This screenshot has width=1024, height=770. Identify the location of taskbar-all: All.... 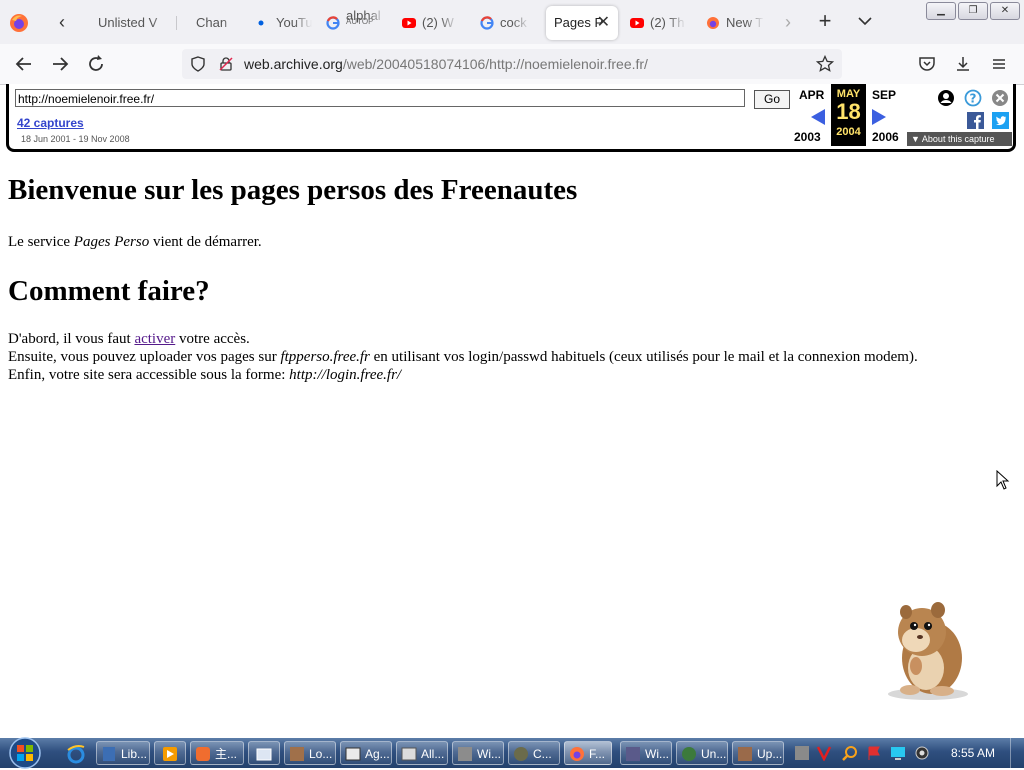
(422, 753).